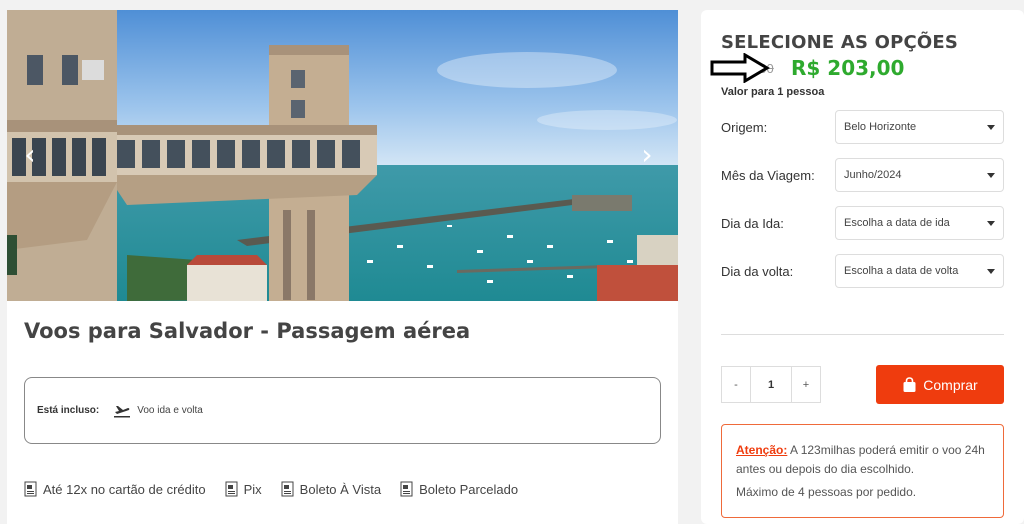 The width and height of the screenshot is (1024, 524). I want to click on departure-day-select-value: Escolha a data de ida, so click(897, 223).